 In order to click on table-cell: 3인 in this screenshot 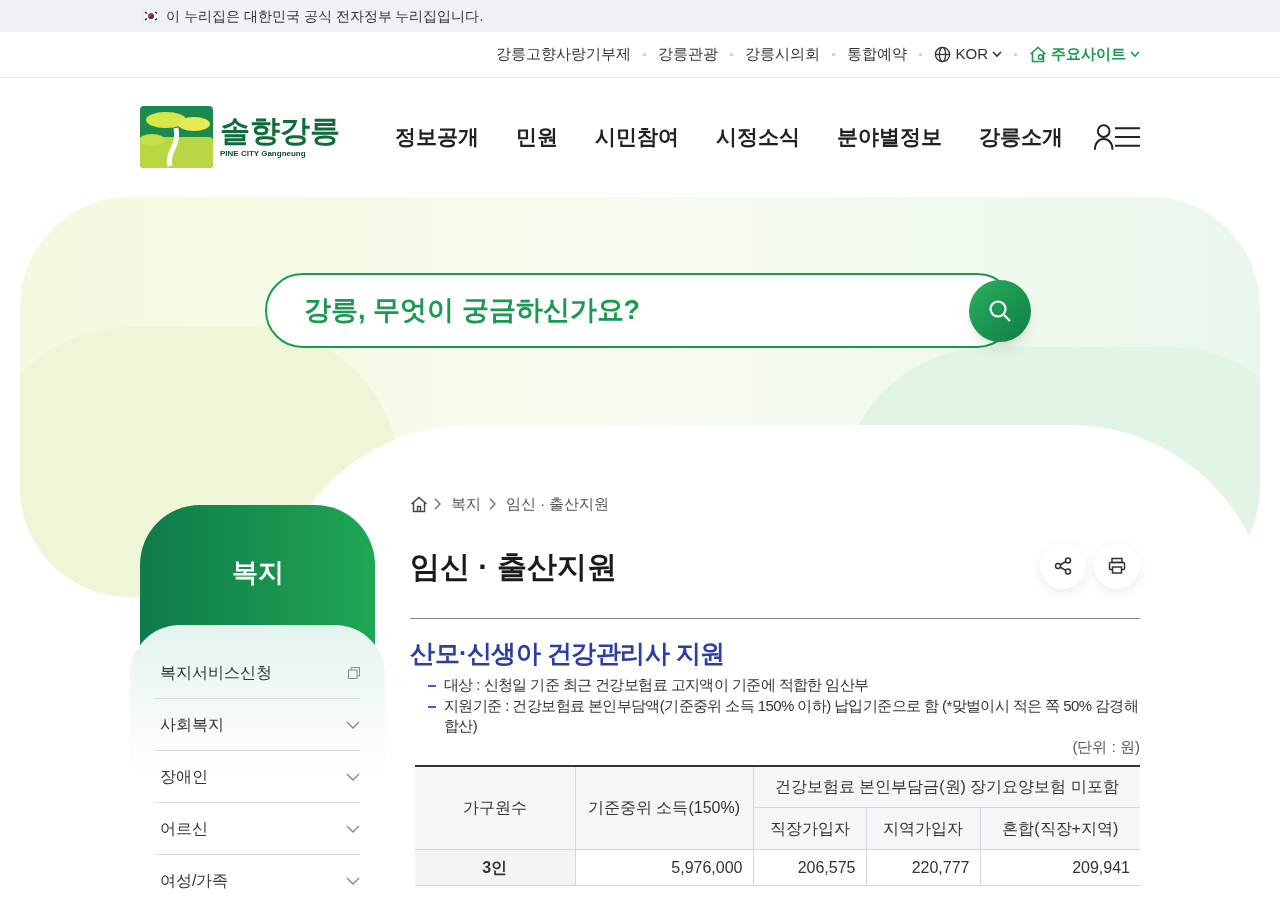, I will do `click(495, 867)`.